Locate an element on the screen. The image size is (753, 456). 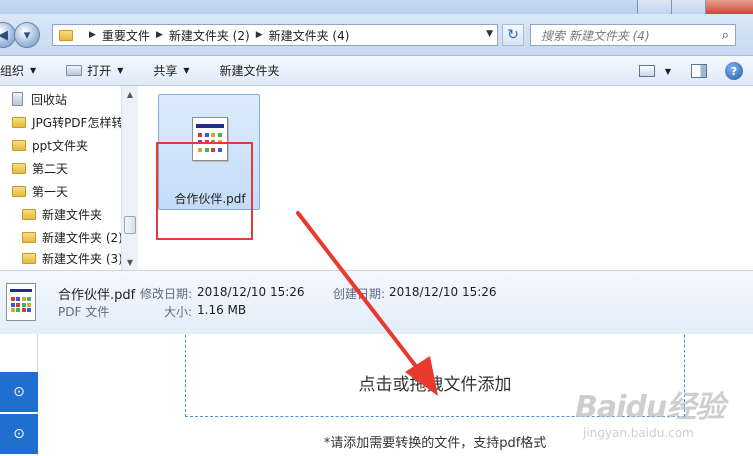
breadcrumb-item: 新建文件夹 (2) is located at coordinates (209, 35).